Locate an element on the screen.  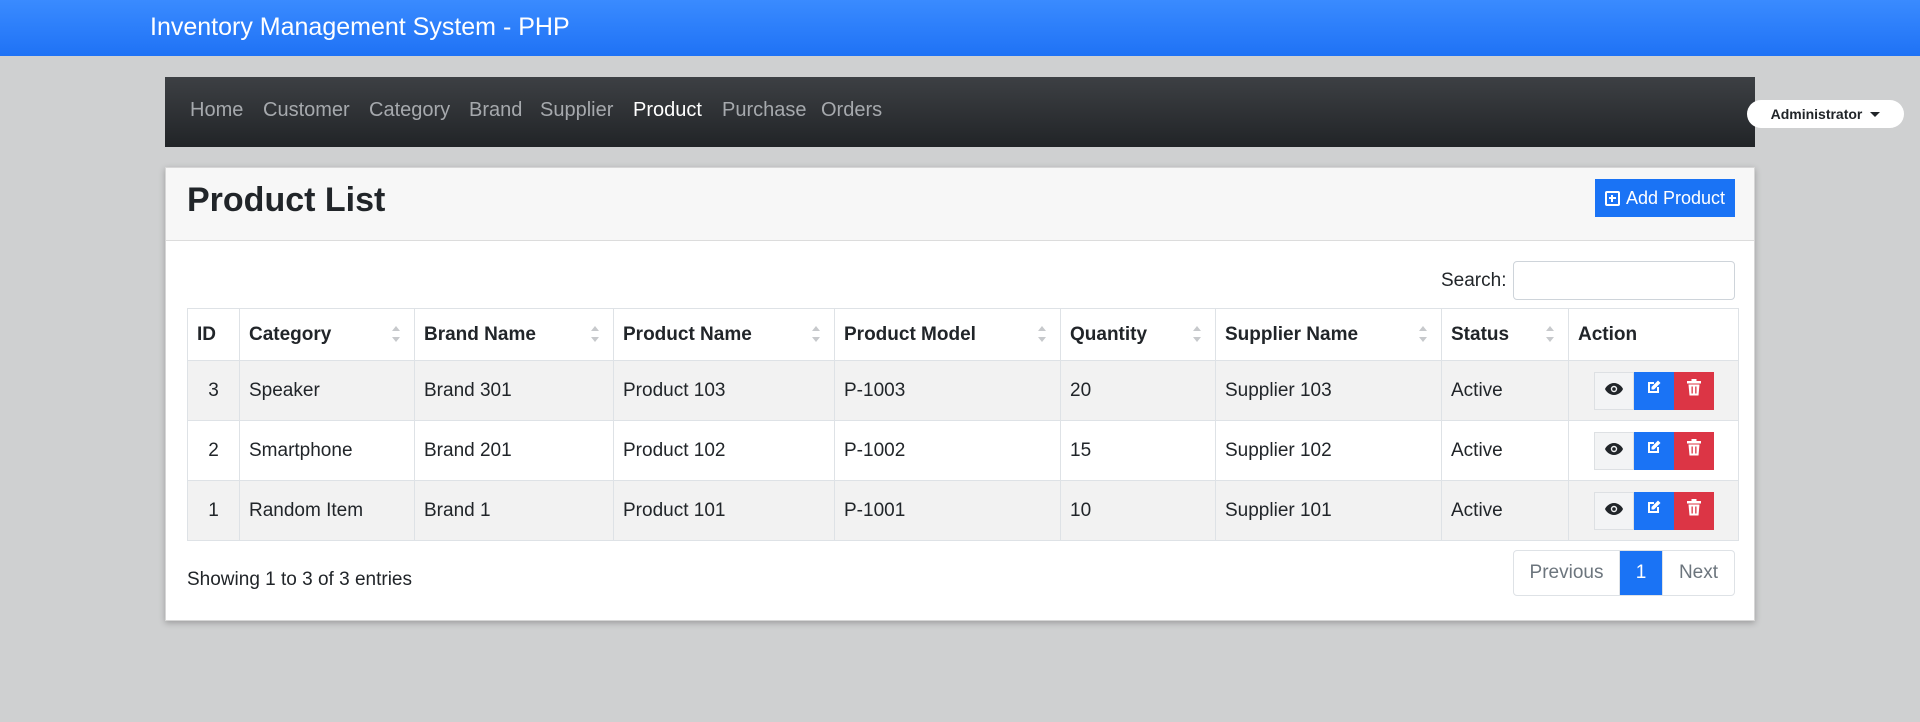
cell-supplier: Supplier 102 is located at coordinates (1328, 450).